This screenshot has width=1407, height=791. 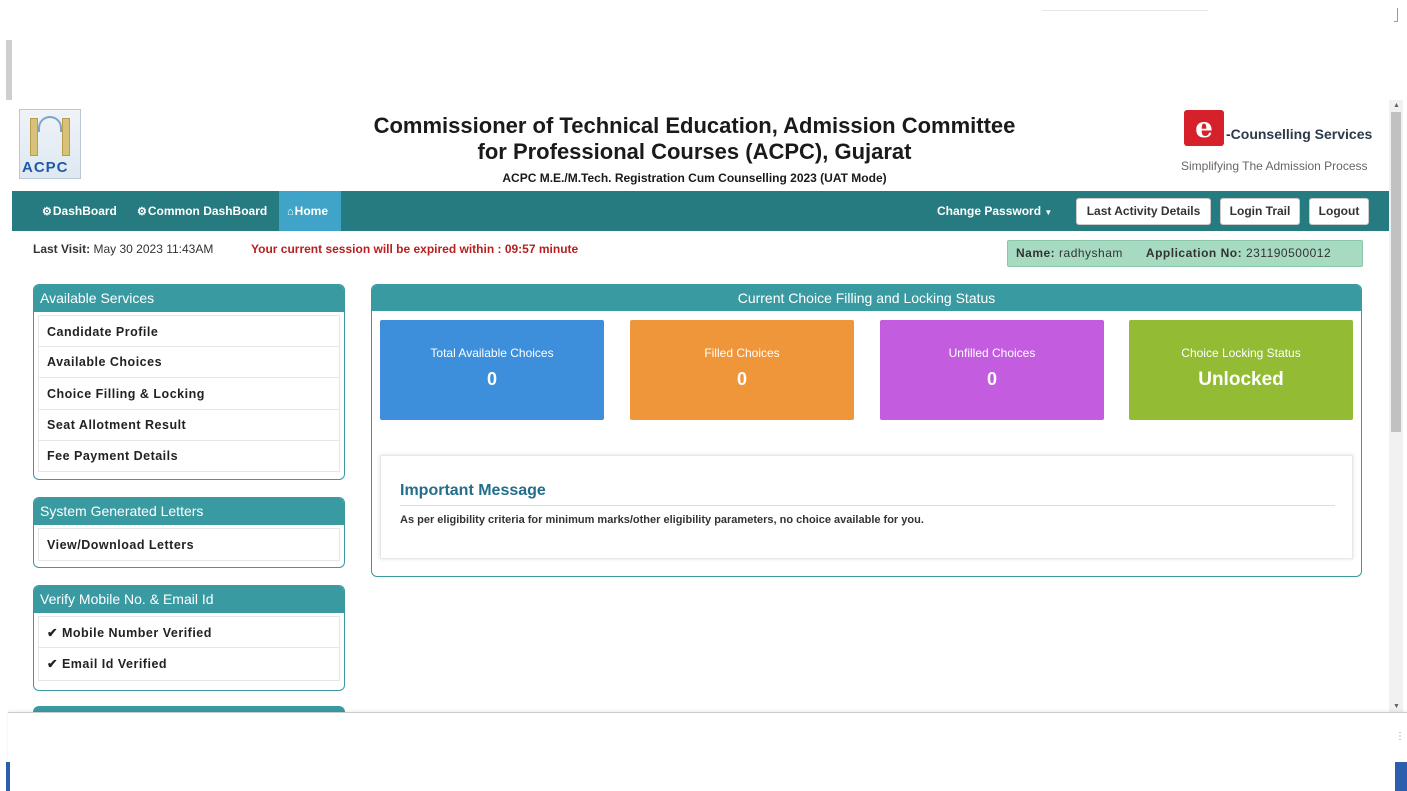 I want to click on top-strip, so click(x=703, y=20).